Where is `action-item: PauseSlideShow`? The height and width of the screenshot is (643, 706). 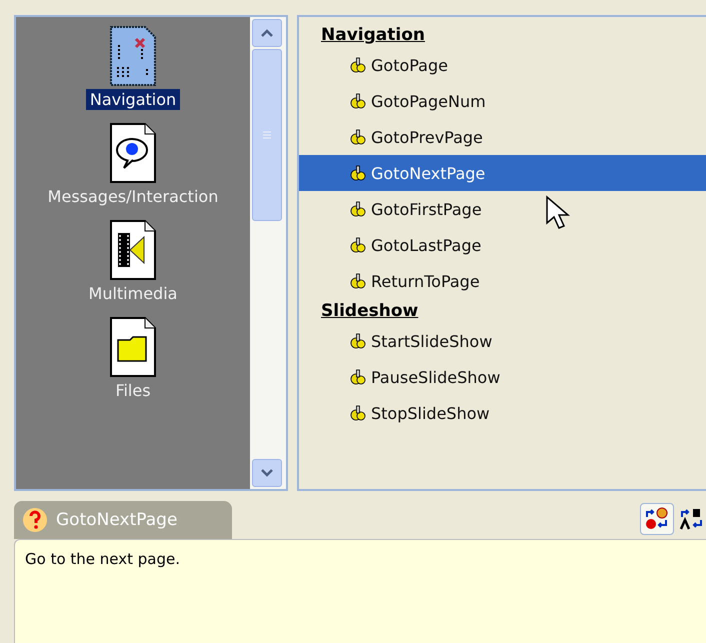
action-item: PauseSlideShow is located at coordinates (502, 377).